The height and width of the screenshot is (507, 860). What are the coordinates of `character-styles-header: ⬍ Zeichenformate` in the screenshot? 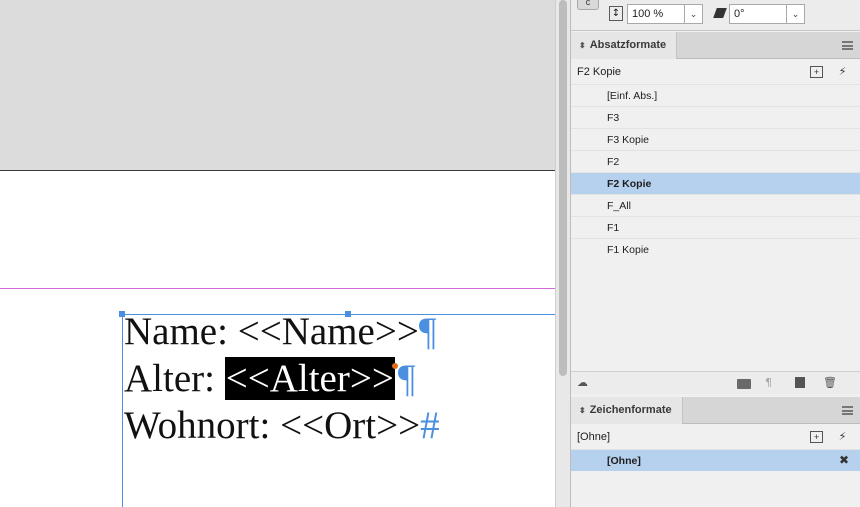 It's located at (715, 410).